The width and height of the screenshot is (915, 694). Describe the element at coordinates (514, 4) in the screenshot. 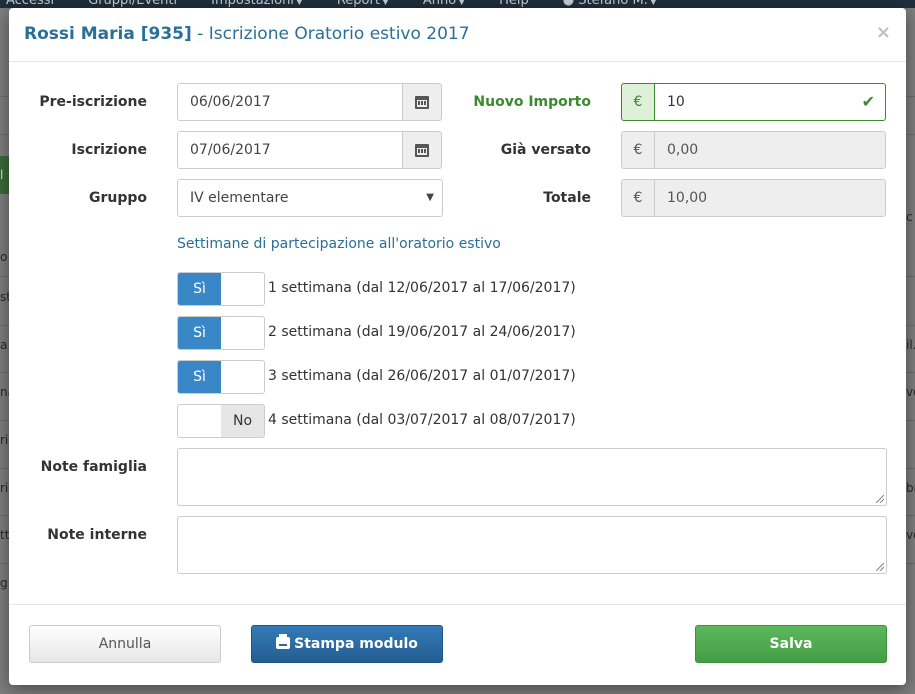

I see `nav-item-help: Help` at that location.